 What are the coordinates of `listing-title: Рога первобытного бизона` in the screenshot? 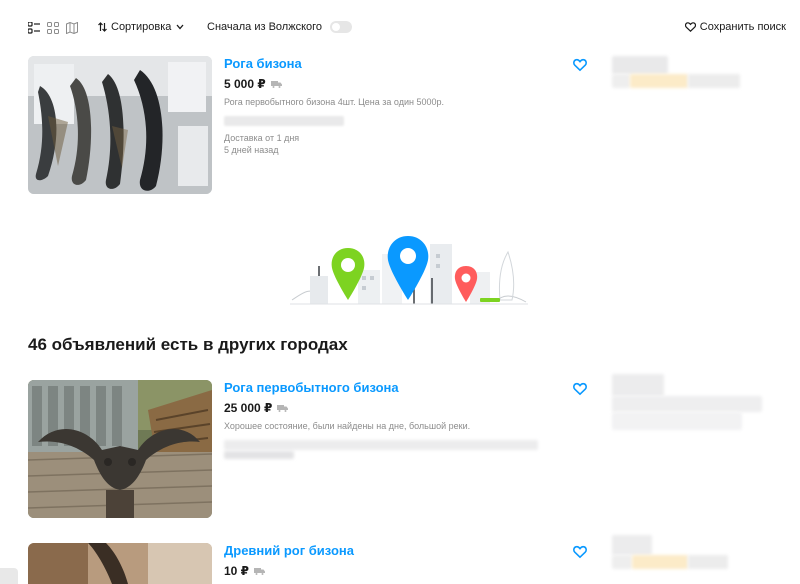 It's located at (394, 387).